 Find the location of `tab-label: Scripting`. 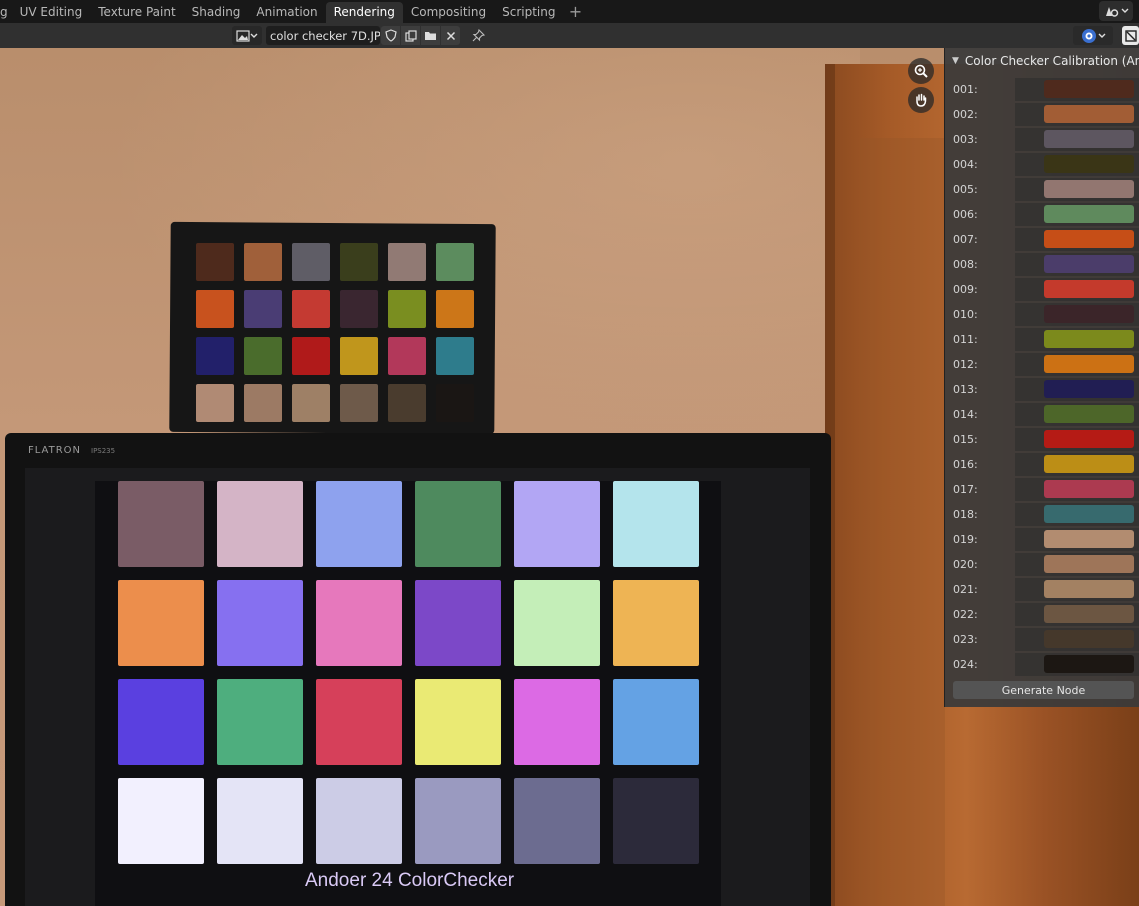

tab-label: Scripting is located at coordinates (529, 12).